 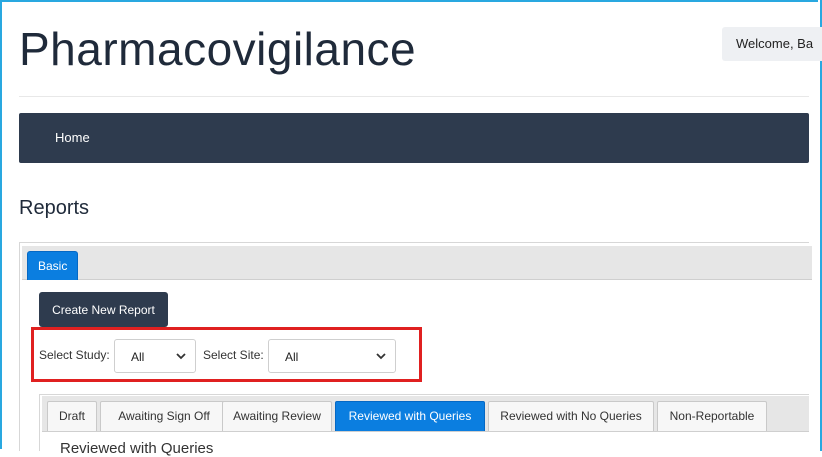 I want to click on site-select-value: All, so click(x=292, y=357).